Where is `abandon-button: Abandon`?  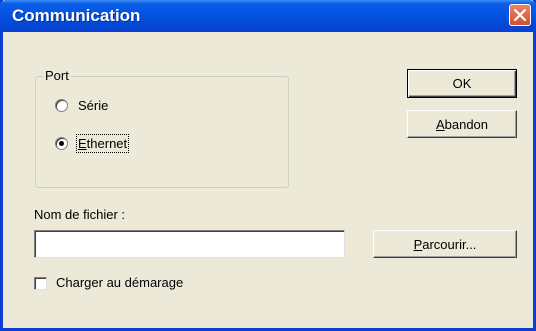 abandon-button: Abandon is located at coordinates (462, 124).